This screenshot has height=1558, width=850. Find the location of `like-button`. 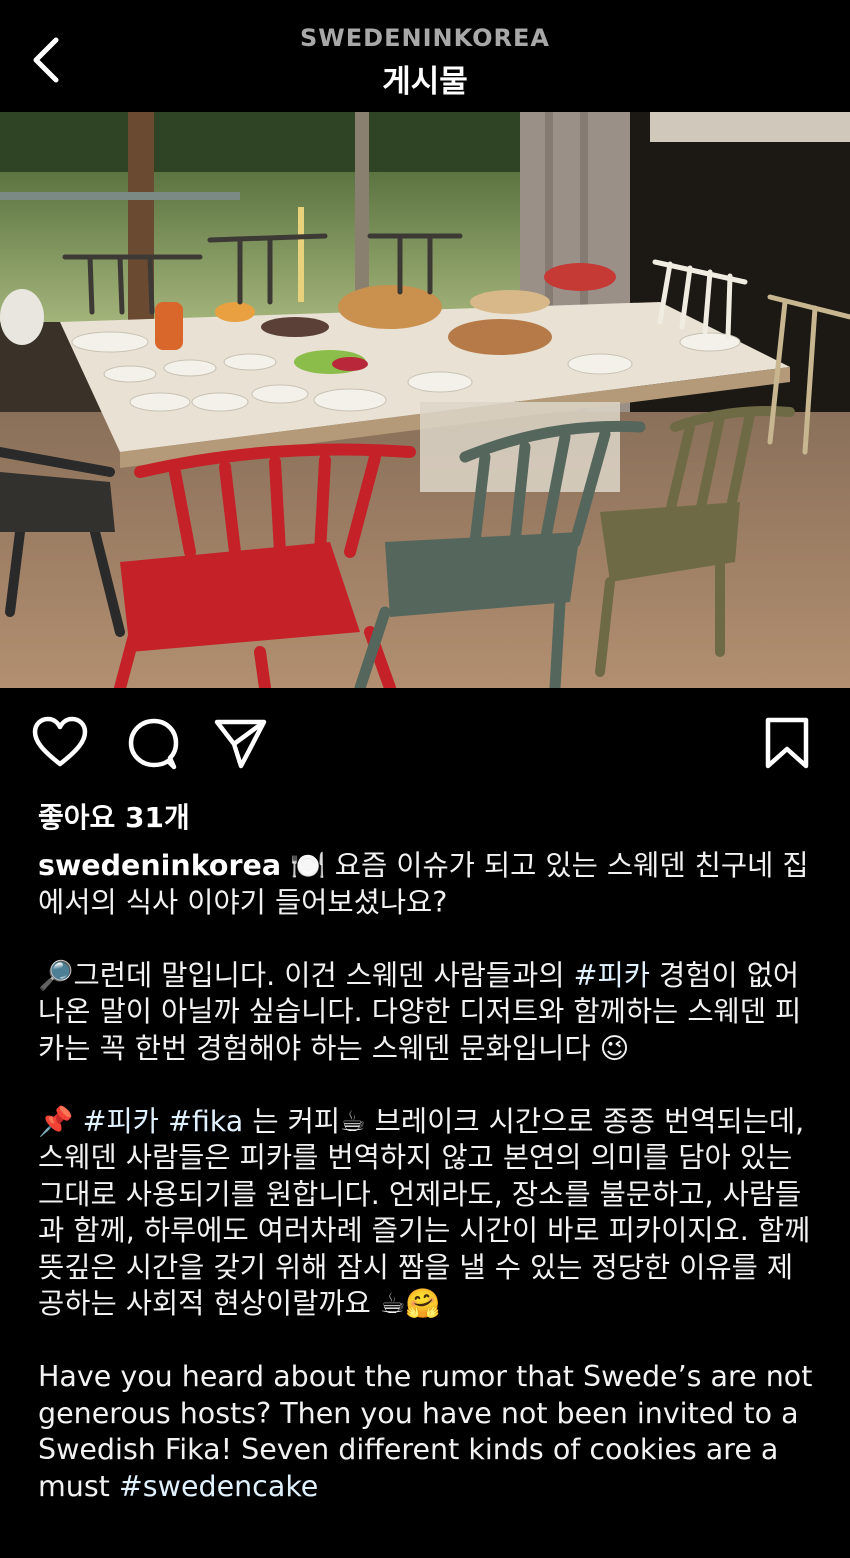

like-button is located at coordinates (60, 744).